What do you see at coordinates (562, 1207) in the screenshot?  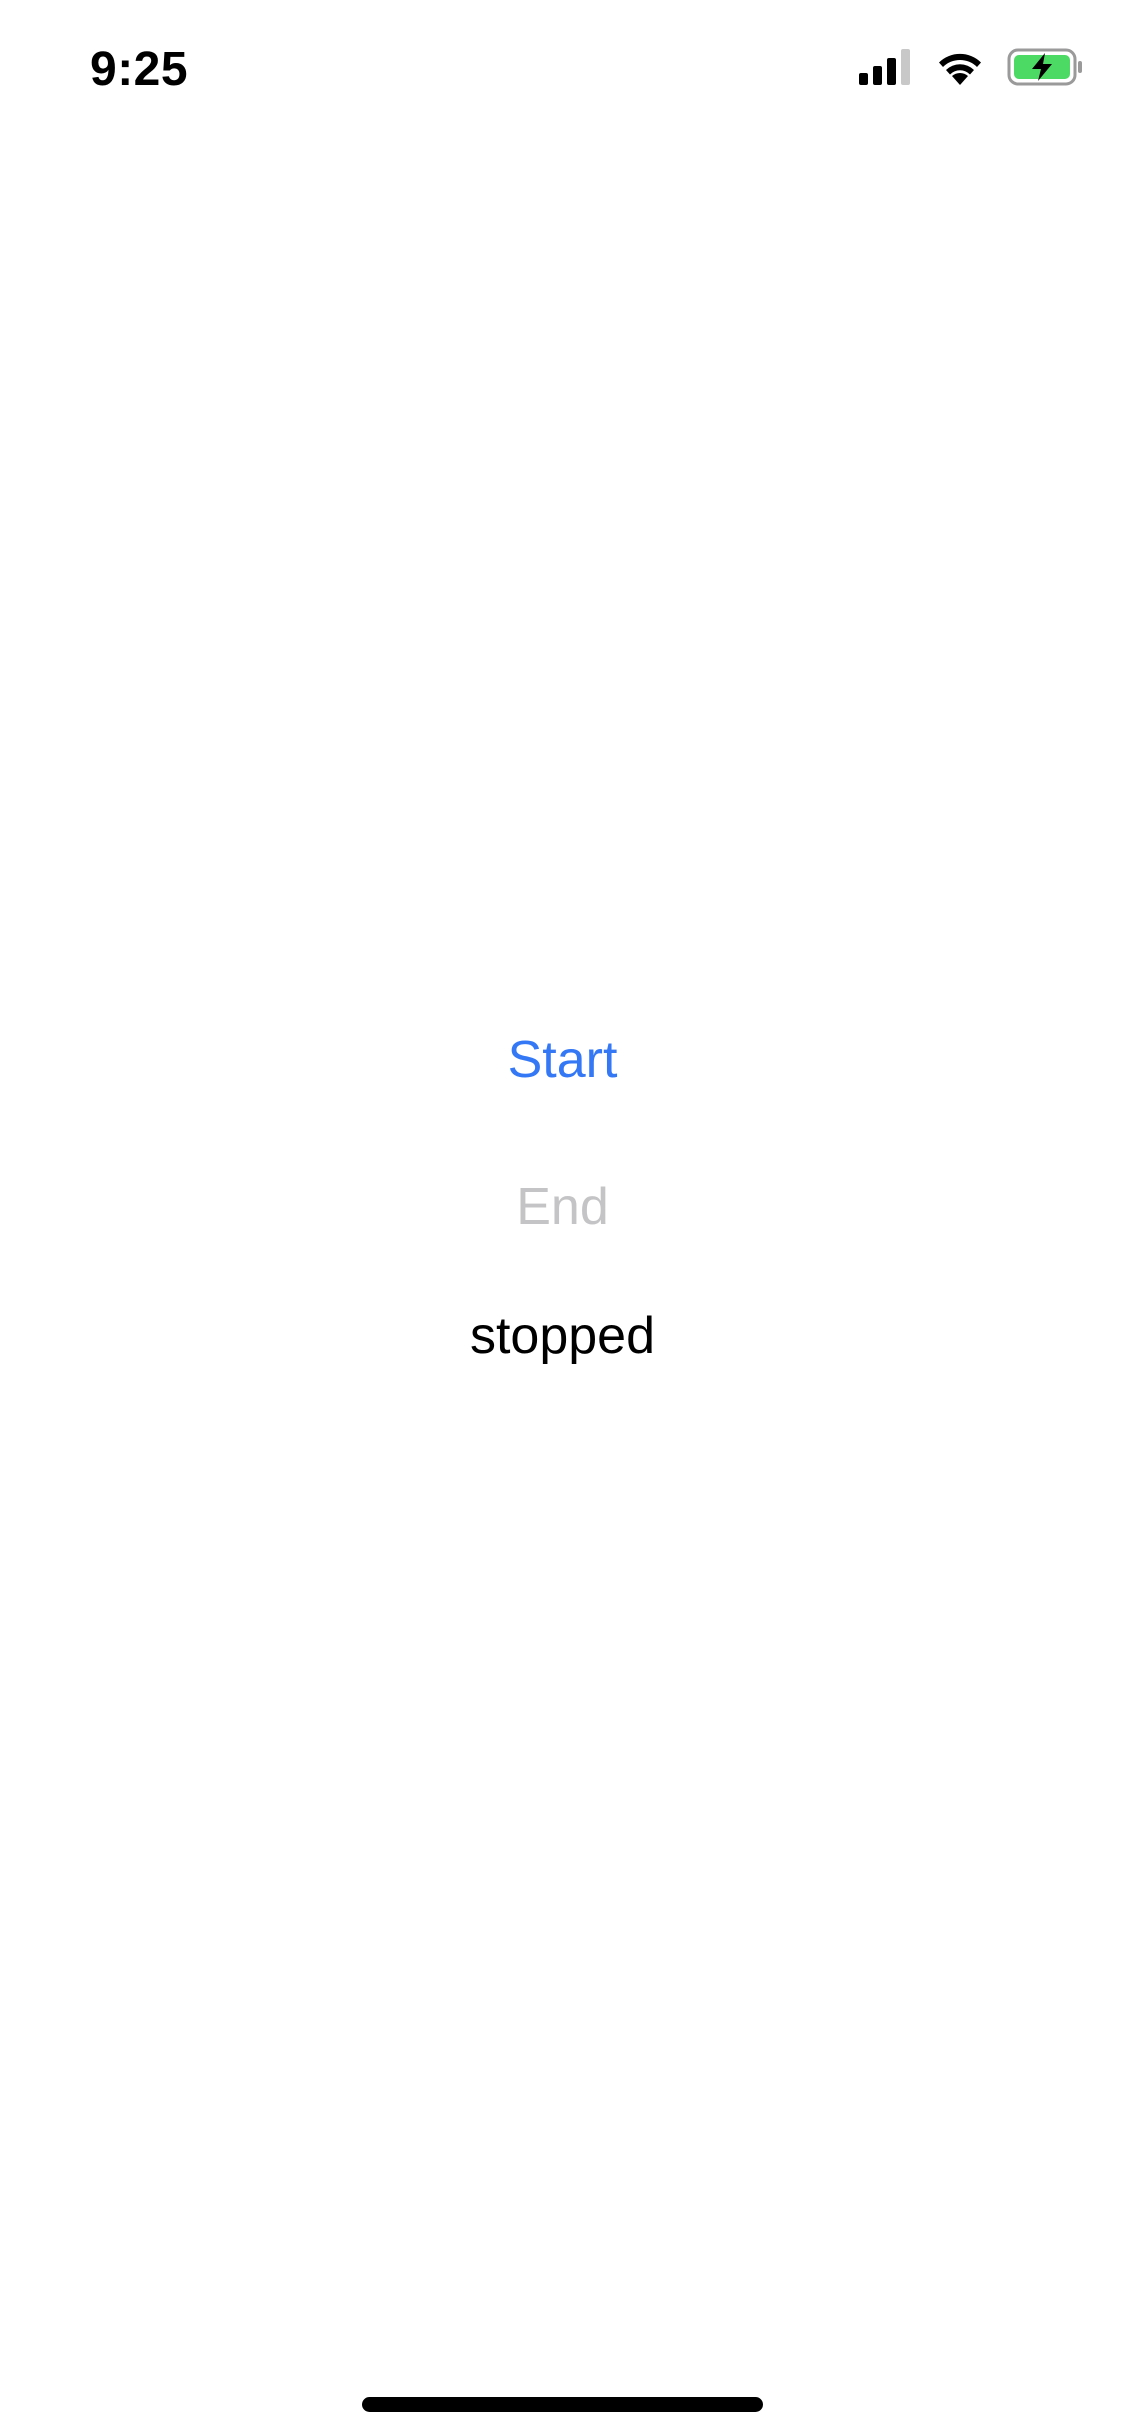 I see `end-button: End` at bounding box center [562, 1207].